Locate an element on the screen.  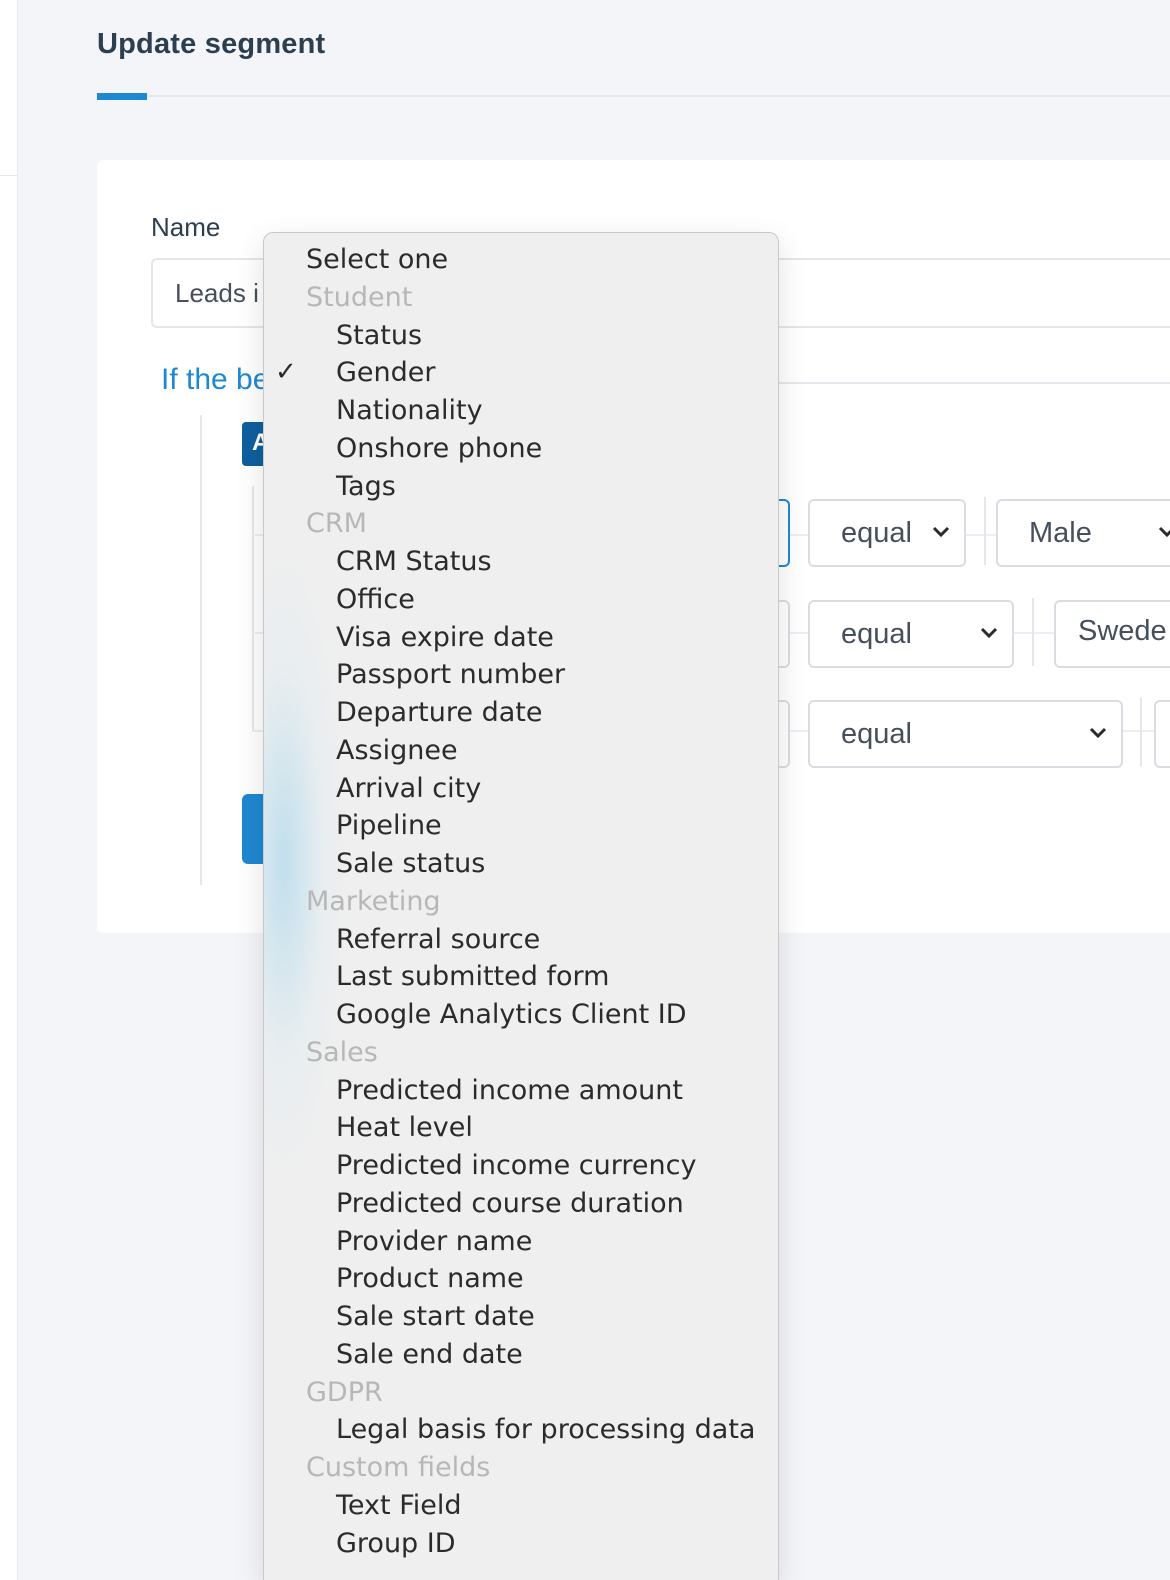
condition-title: If the be is located at coordinates (215, 379).